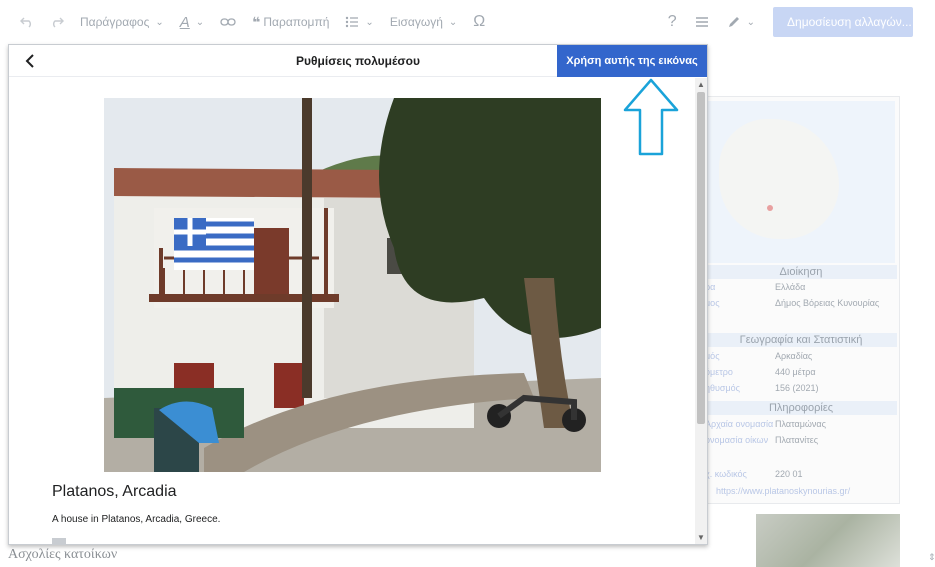 This screenshot has width=935, height=567. Describe the element at coordinates (801, 340) in the screenshot. I see `infobox-section-geo: Γεωγραφία και Στατιστική` at that location.